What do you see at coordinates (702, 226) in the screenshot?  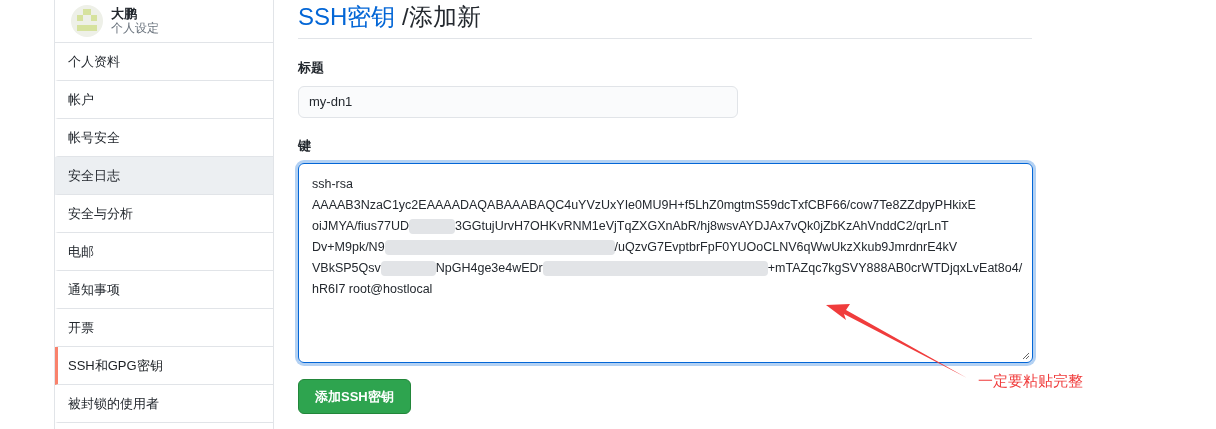 I see `key-text: 3GGtujUrvH7OHKvRNM1eVjTqZXGXnAbR/hj8wsvAYDJAx7vQk0jZbKzAhVnddC2/qrLnT` at bounding box center [702, 226].